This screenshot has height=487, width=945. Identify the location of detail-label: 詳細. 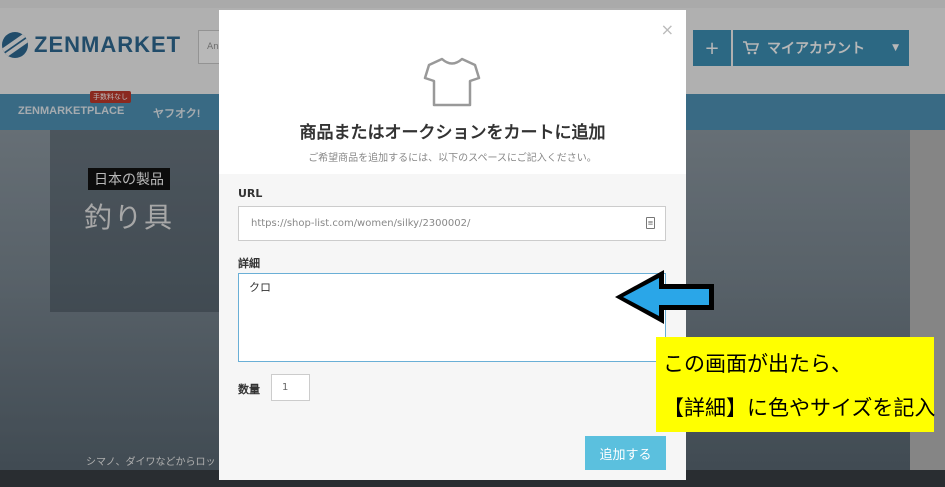
(249, 263).